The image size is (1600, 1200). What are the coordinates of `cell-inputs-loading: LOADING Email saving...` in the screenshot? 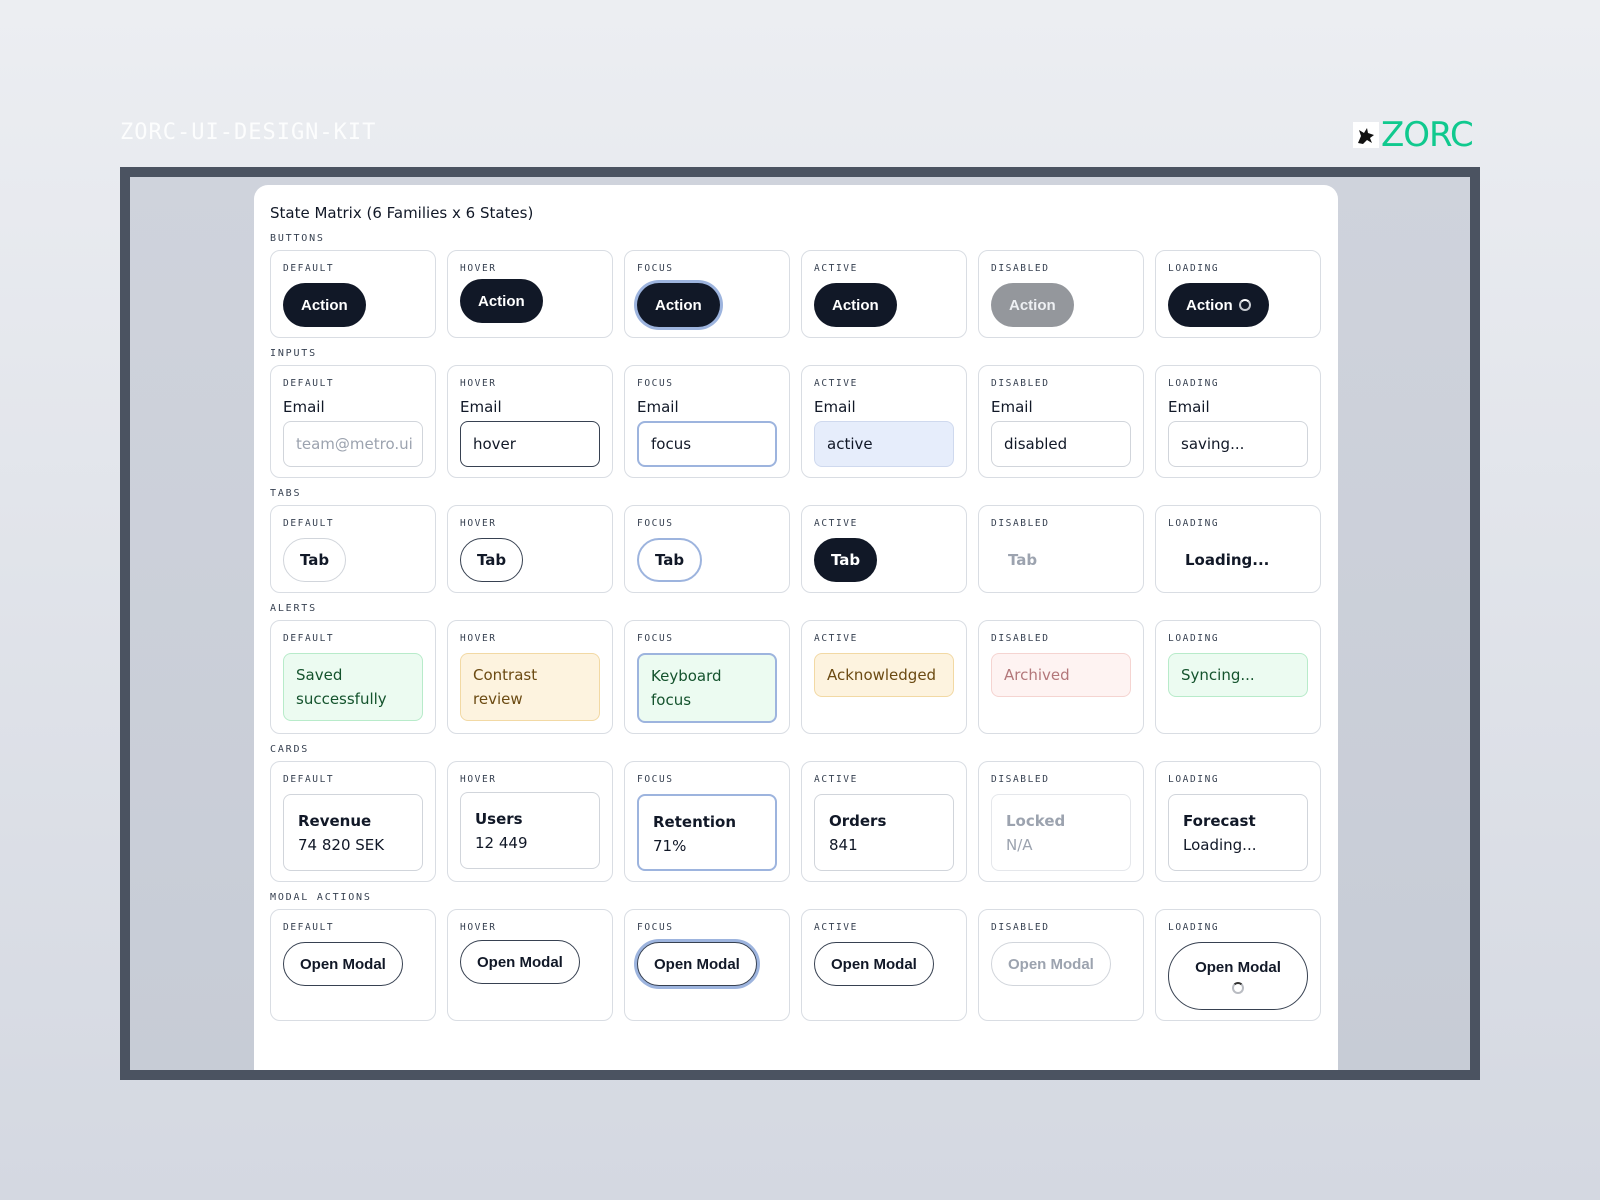 It's located at (1238, 421).